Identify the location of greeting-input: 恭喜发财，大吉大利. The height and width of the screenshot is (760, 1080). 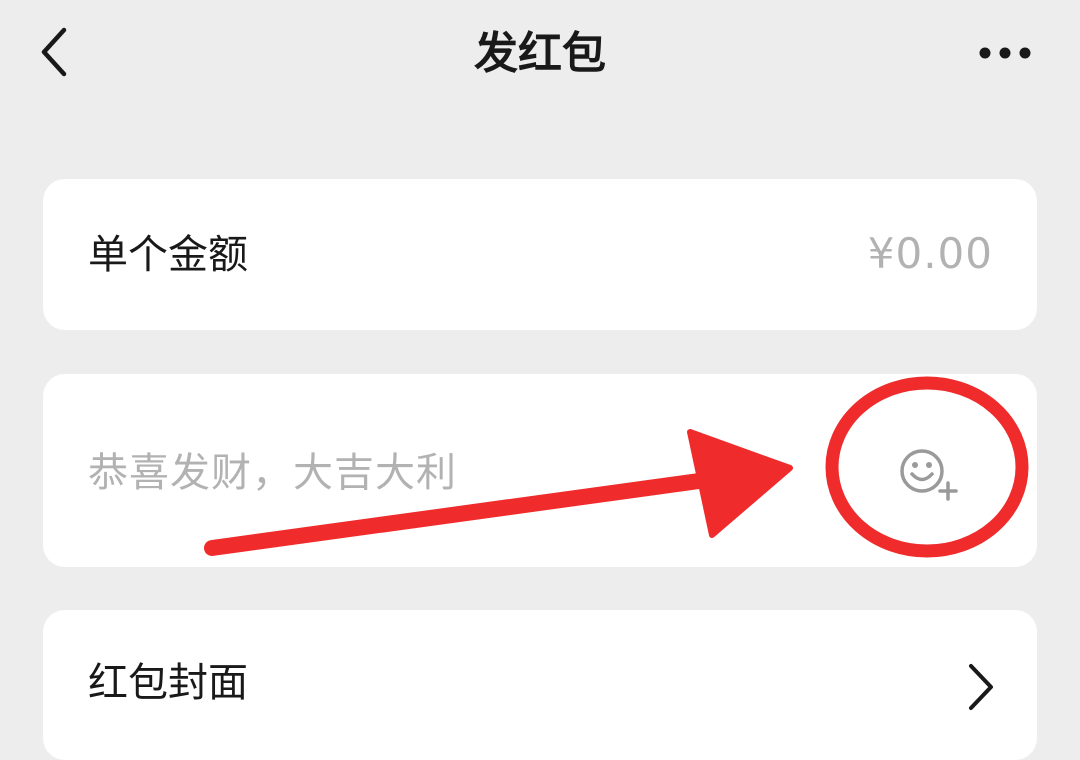
(272, 473).